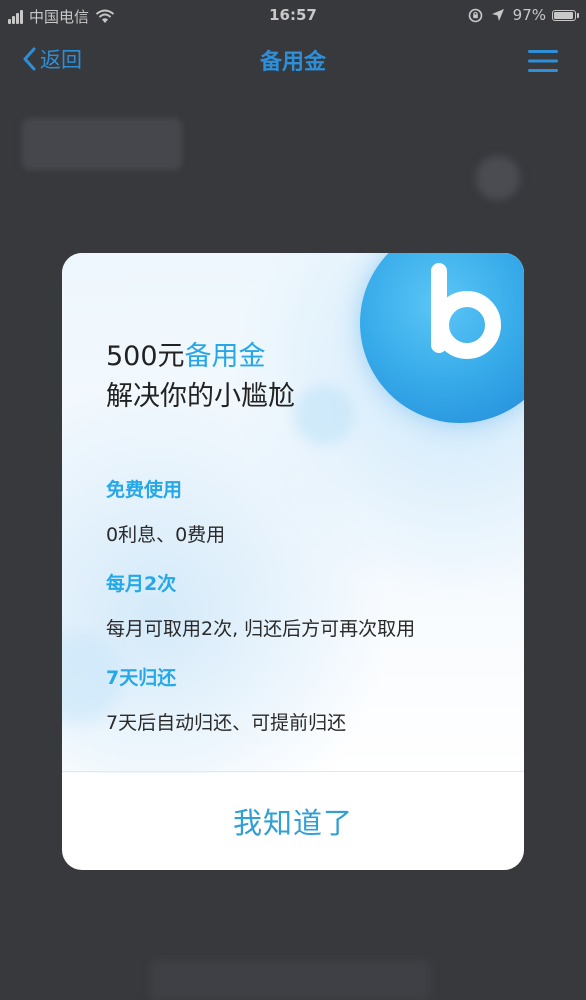  I want to click on feature-title: 7天归还, so click(141, 678).